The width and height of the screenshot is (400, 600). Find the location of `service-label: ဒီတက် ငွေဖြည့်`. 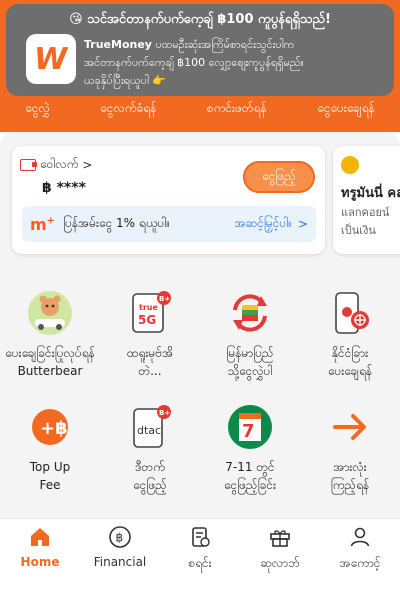

service-label: ဒီတက် ငွေဖြည့် is located at coordinates (150, 476).